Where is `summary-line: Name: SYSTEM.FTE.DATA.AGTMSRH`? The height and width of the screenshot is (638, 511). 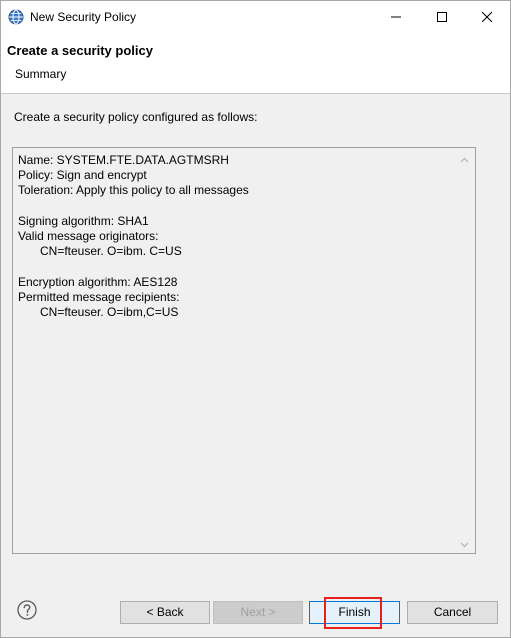
summary-line: Name: SYSTEM.FTE.DATA.AGTMSRH is located at coordinates (123, 160).